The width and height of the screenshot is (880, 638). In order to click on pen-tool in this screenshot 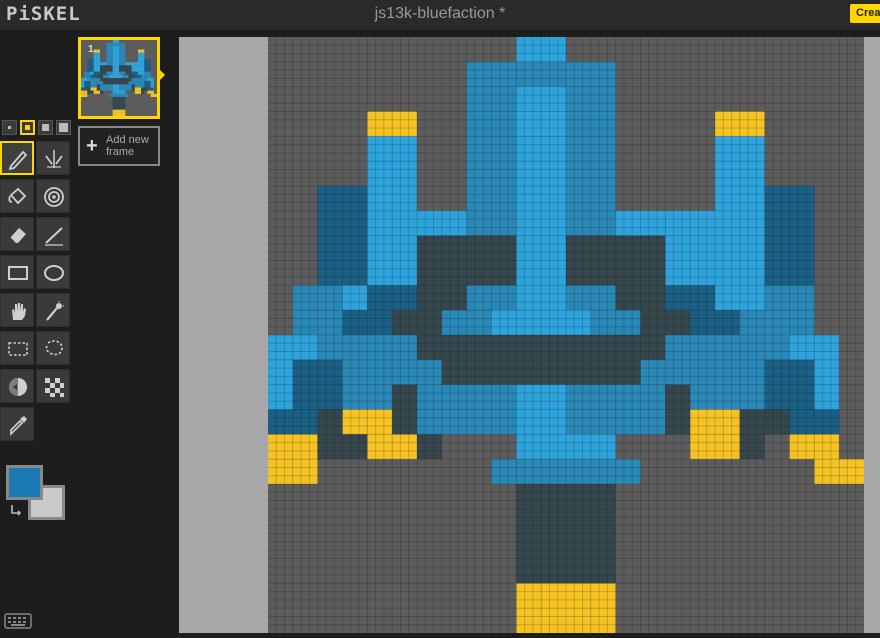, I will do `click(17, 158)`.